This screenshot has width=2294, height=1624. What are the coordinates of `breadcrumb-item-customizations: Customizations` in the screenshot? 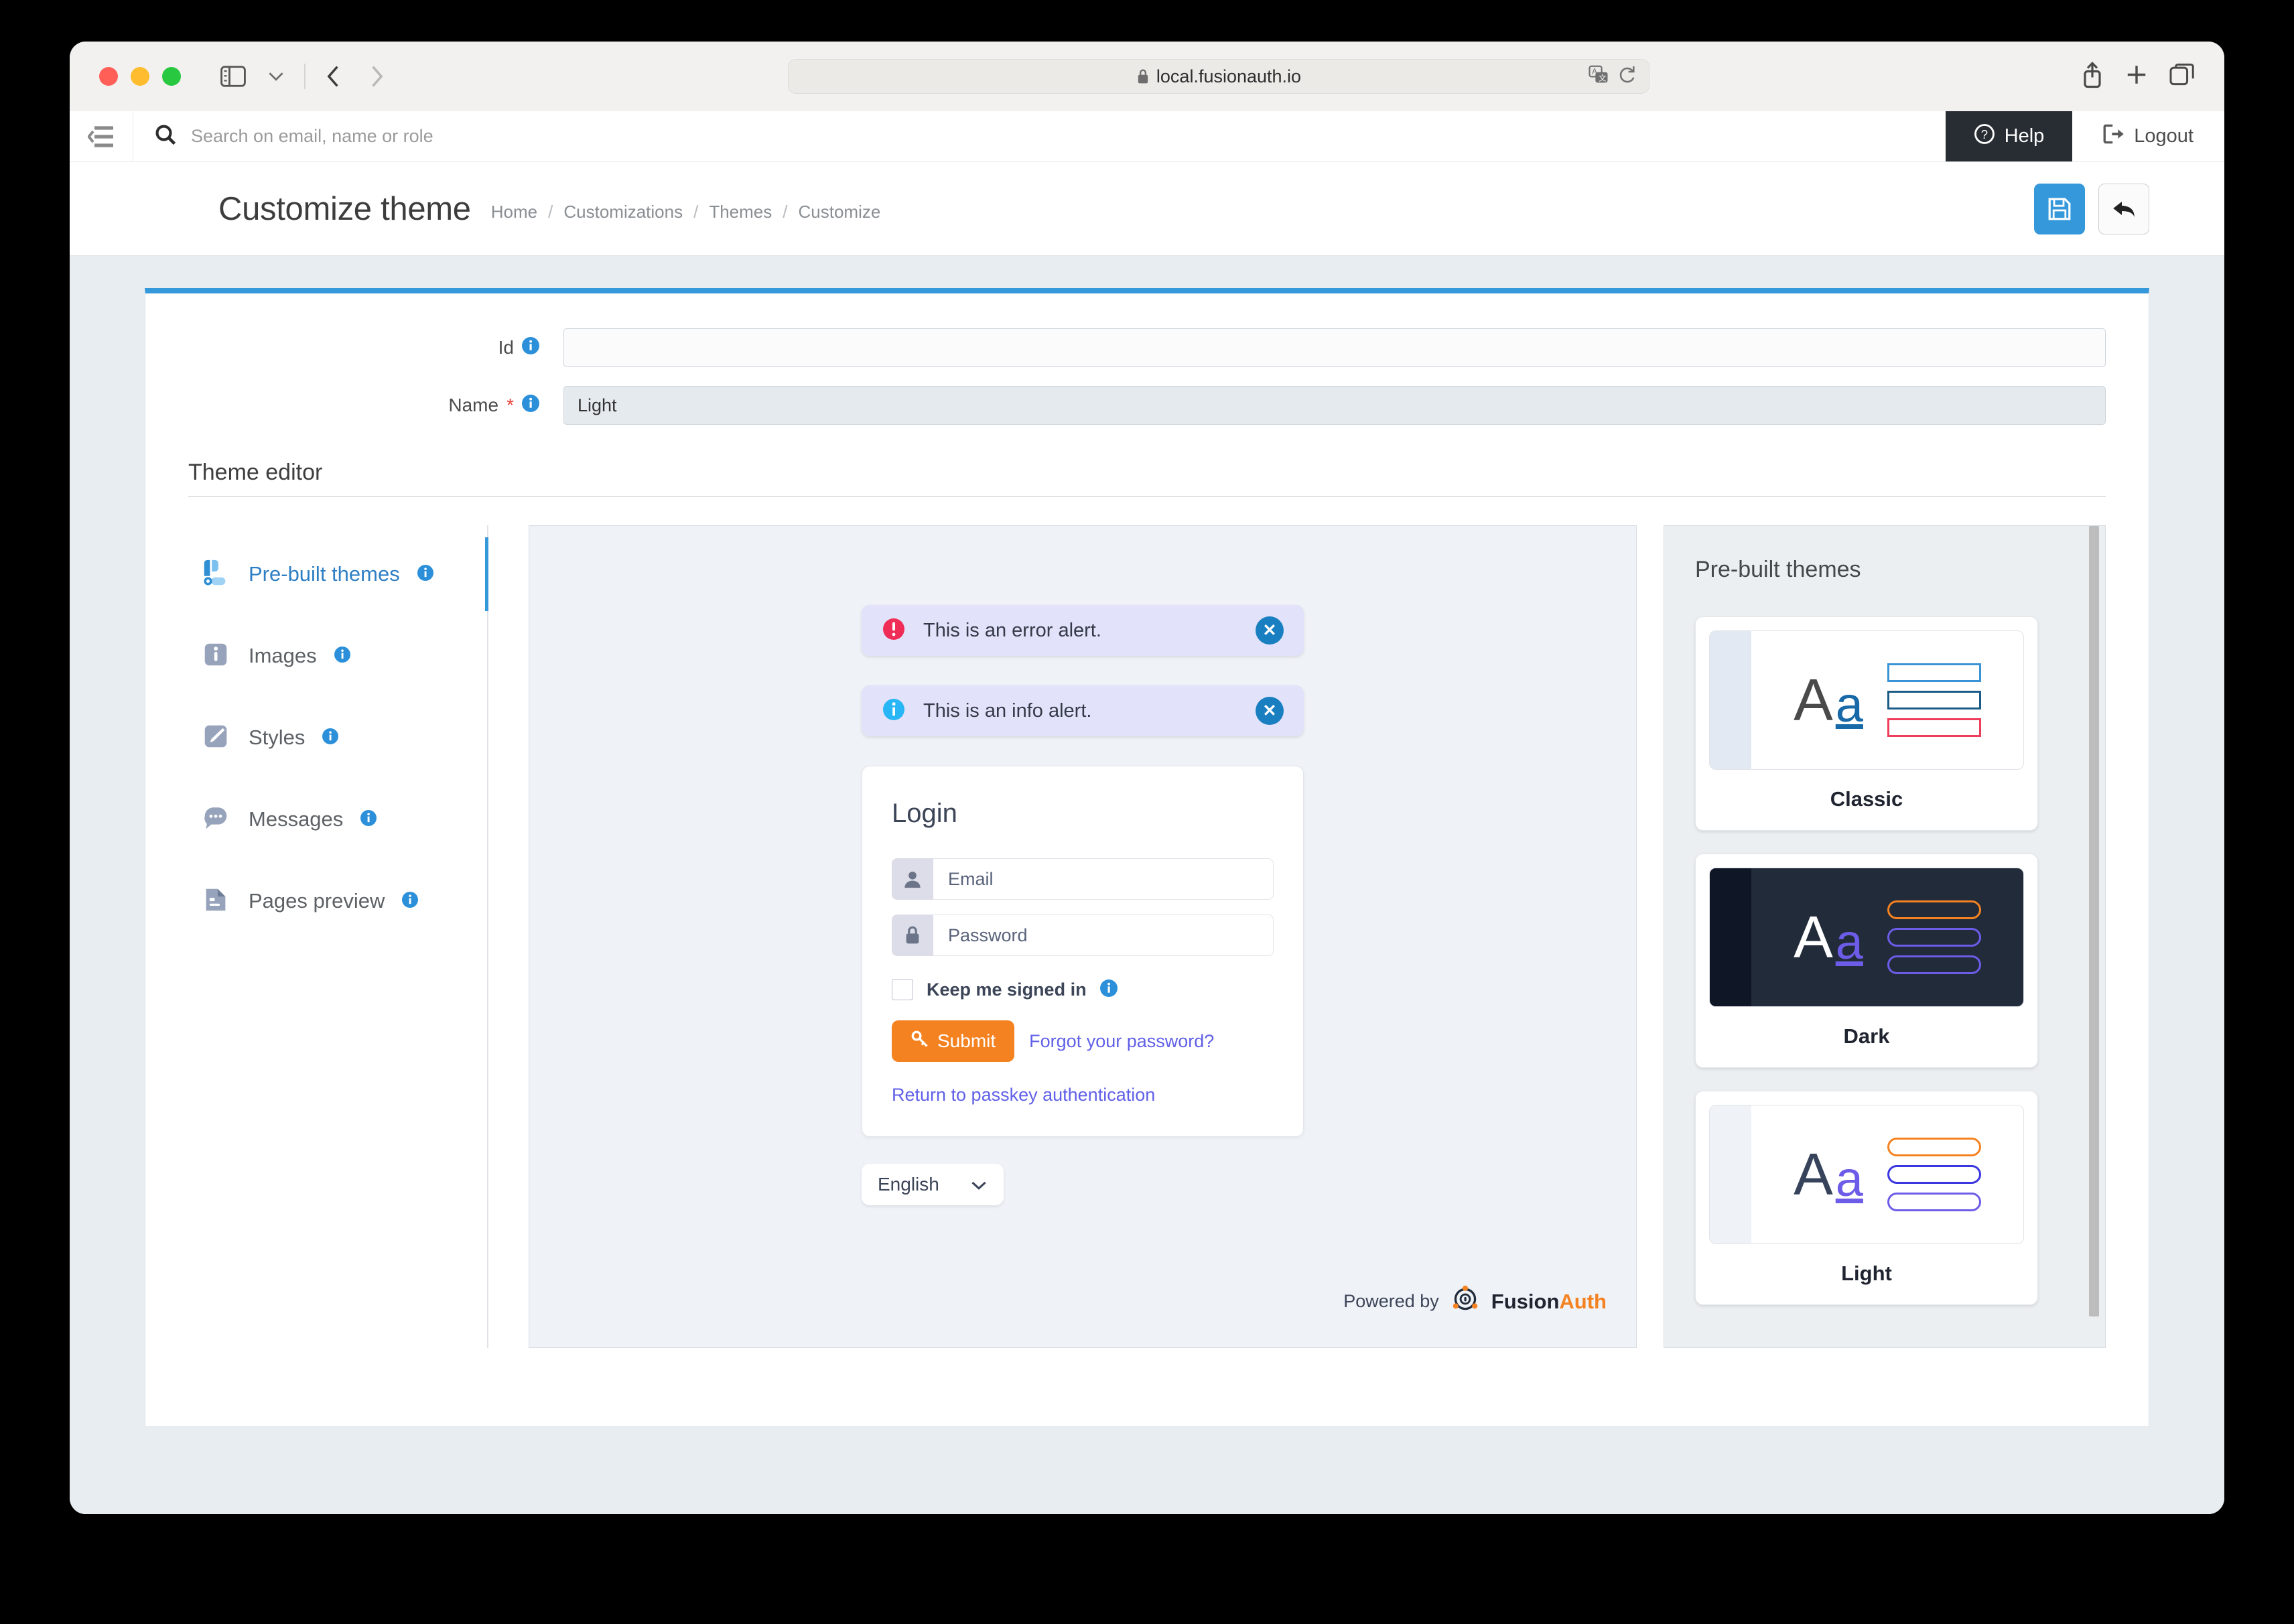 It's located at (623, 212).